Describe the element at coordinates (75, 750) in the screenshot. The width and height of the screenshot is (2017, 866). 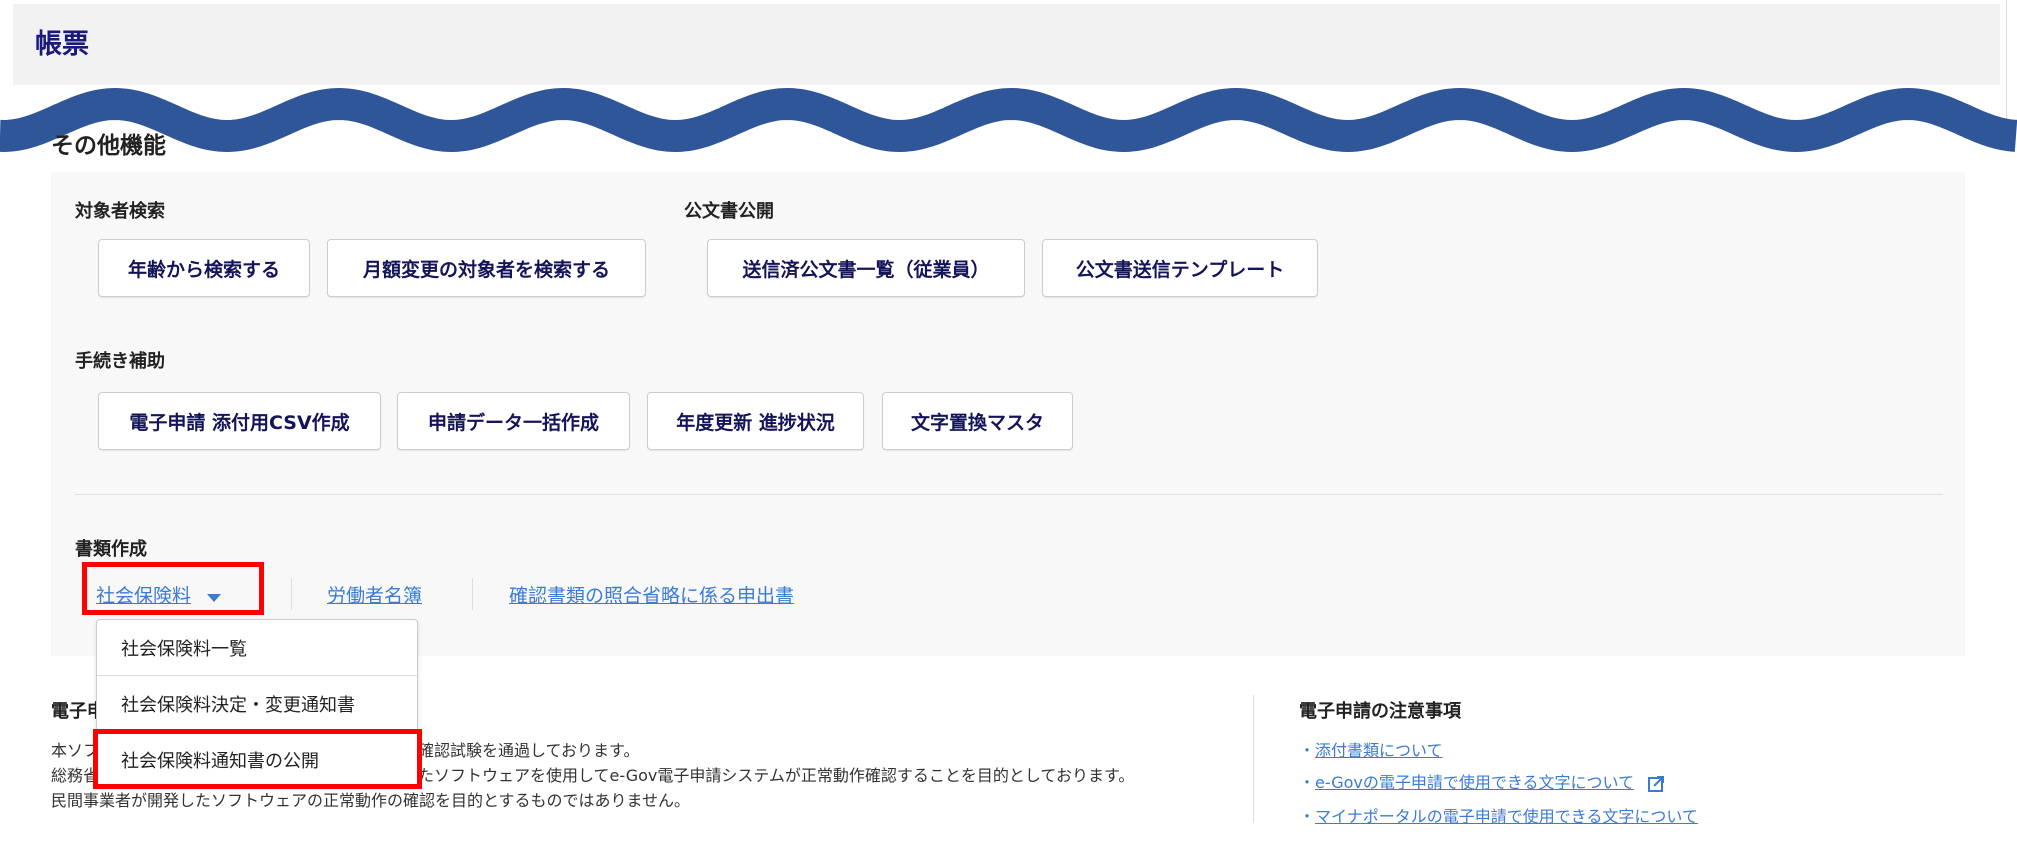
I see `notice-line-1-start: 本ソフ` at that location.